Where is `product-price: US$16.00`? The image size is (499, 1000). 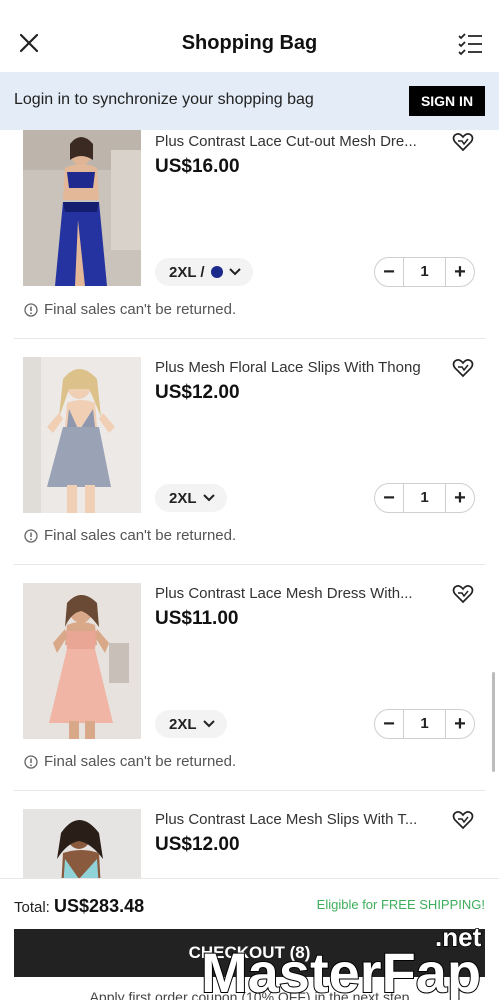 product-price: US$16.00 is located at coordinates (197, 166).